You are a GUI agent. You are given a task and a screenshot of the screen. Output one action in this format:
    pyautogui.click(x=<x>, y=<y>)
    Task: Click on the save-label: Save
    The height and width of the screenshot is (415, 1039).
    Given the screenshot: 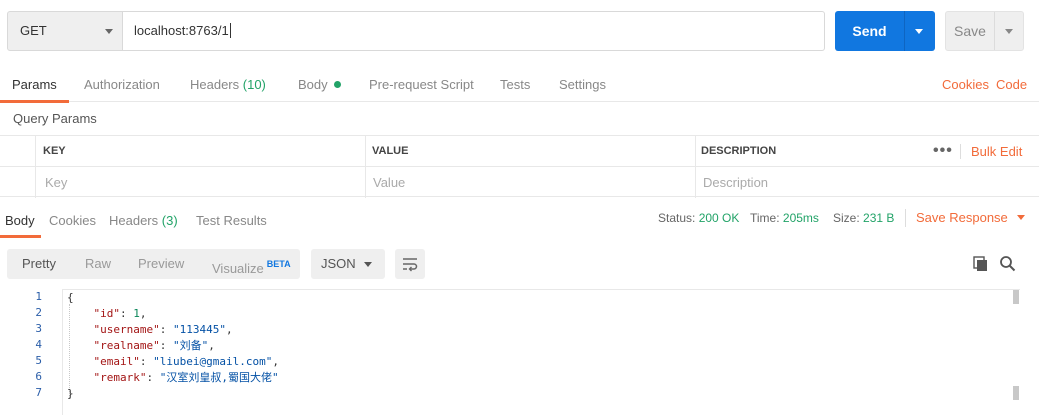 What is the action you would take?
    pyautogui.click(x=970, y=31)
    